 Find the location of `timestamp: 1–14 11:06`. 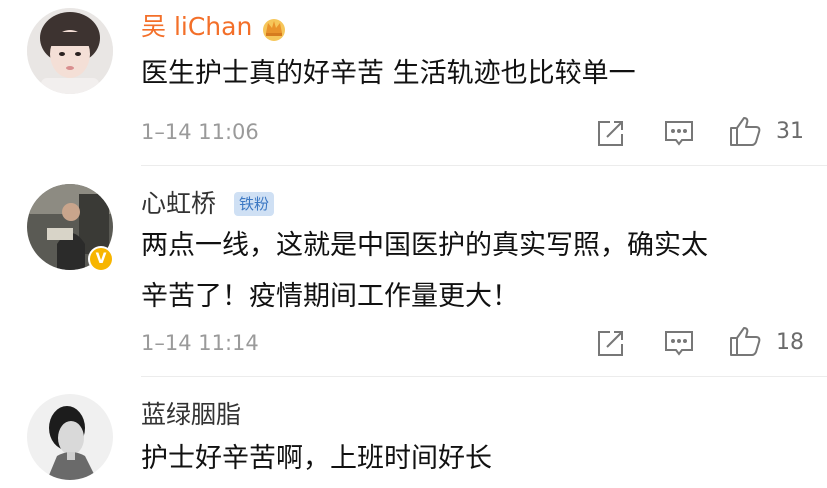

timestamp: 1–14 11:06 is located at coordinates (200, 132).